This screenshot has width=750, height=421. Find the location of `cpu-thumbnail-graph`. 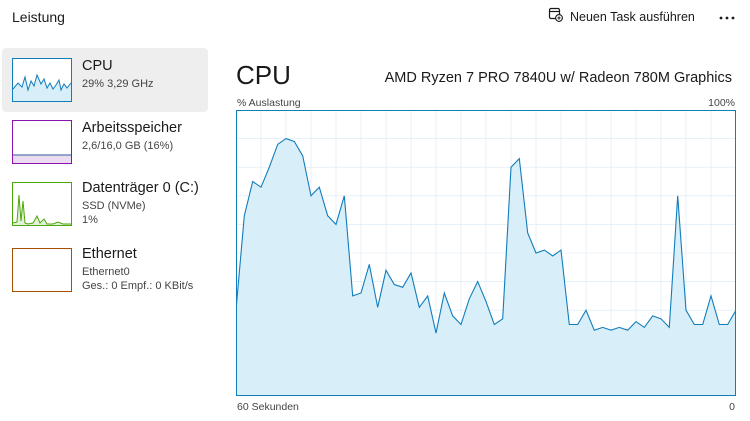

cpu-thumbnail-graph is located at coordinates (42, 80).